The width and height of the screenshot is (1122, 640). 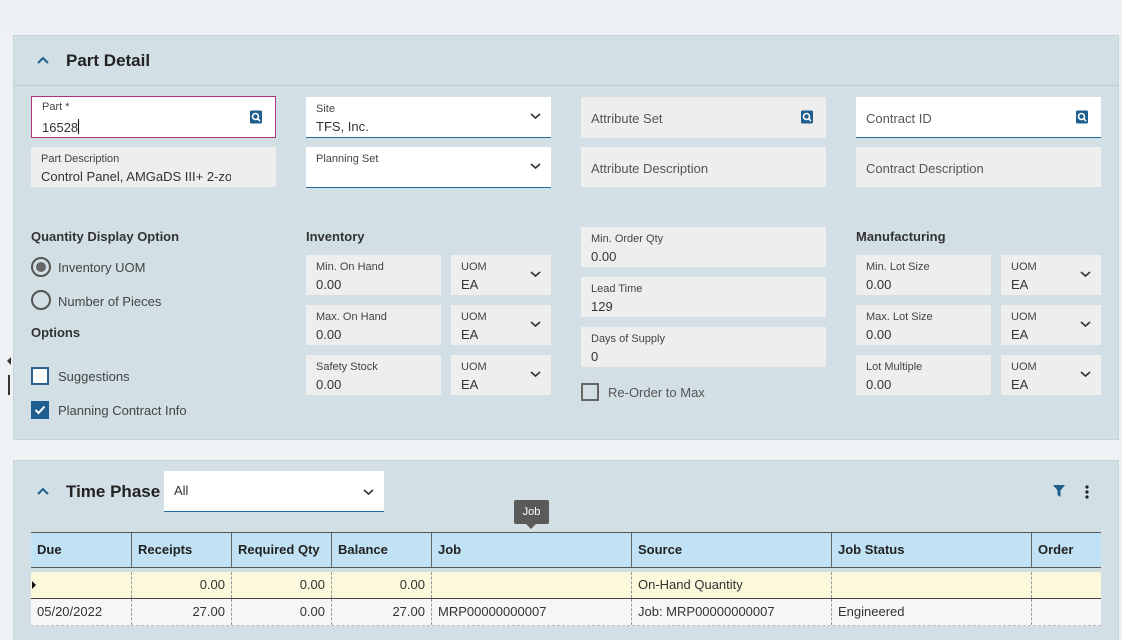 What do you see at coordinates (373, 325) in the screenshot?
I see `max-on-hand-field: Max. On Hand 0.00` at bounding box center [373, 325].